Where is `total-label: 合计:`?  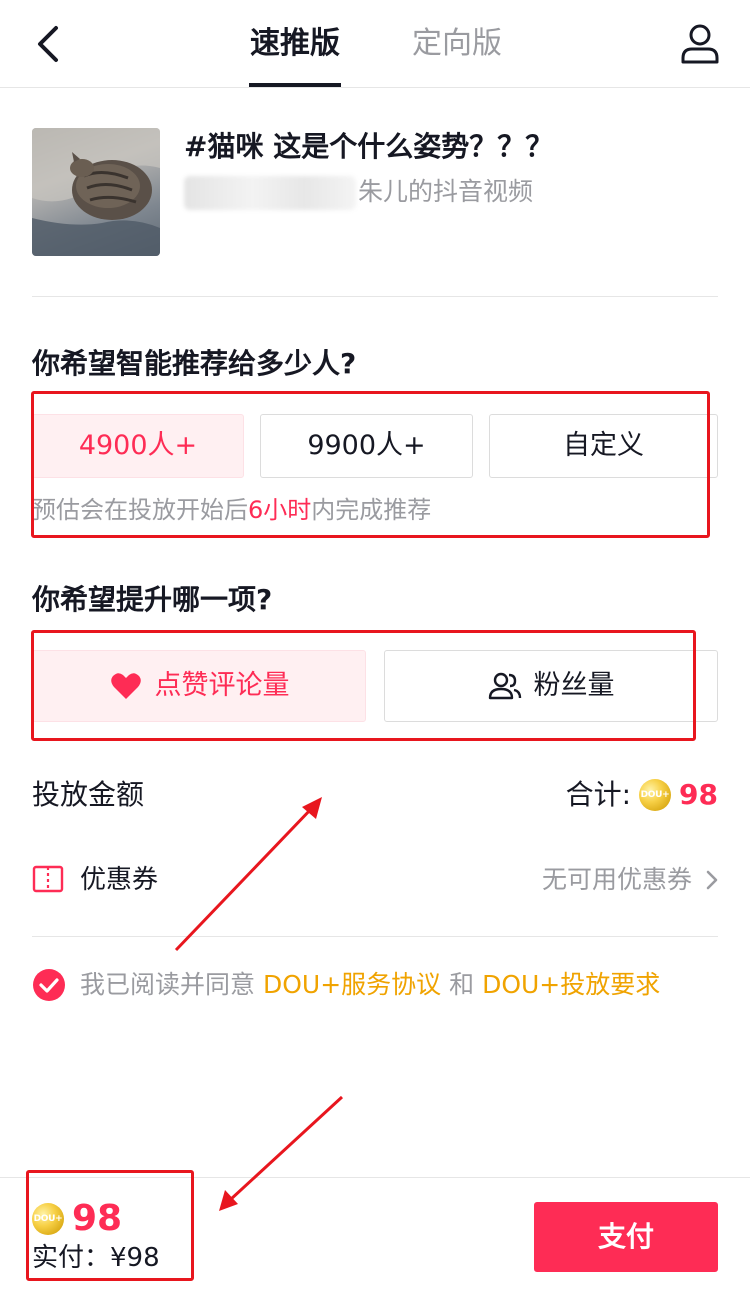
total-label: 合计: is located at coordinates (598, 794).